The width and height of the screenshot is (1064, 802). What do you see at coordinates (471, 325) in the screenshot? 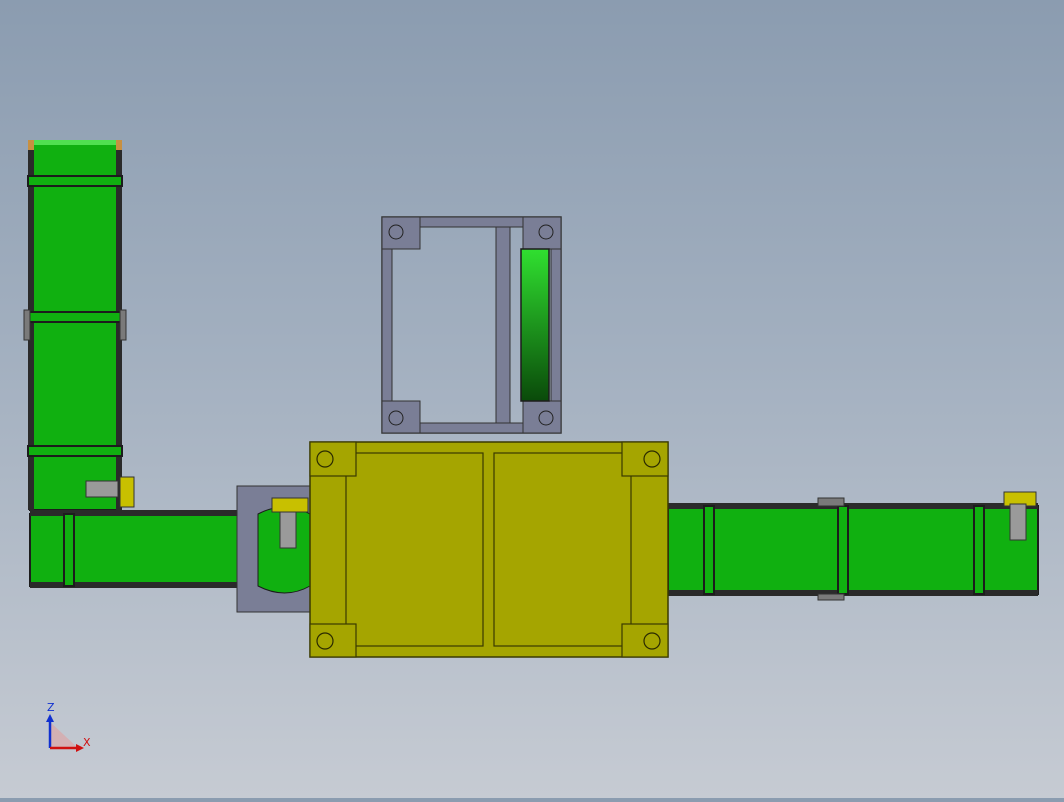
I see `top-fixture` at bounding box center [471, 325].